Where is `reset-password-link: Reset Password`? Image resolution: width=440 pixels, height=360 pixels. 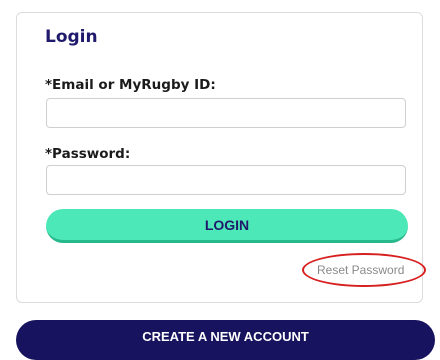
reset-password-link: Reset Password is located at coordinates (360, 270).